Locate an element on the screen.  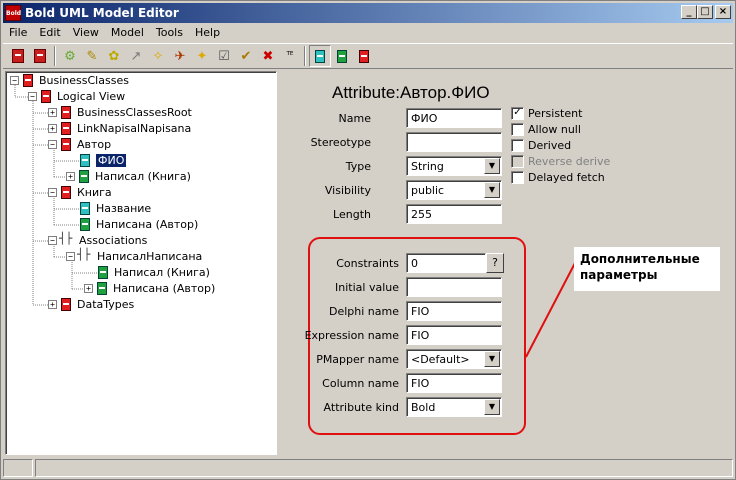
tree-node-napisana-avtor-role: + Написана (Автор) is located at coordinates (149, 288).